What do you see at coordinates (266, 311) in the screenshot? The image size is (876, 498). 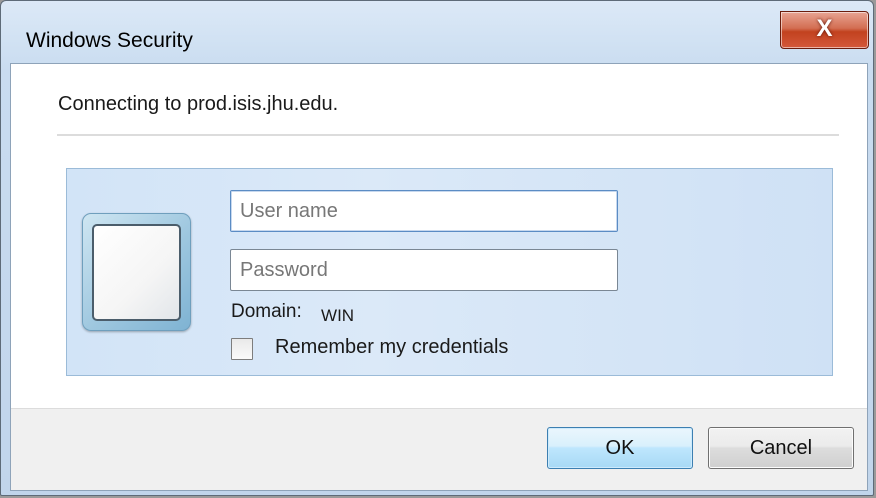 I see `domain-label: Domain:` at bounding box center [266, 311].